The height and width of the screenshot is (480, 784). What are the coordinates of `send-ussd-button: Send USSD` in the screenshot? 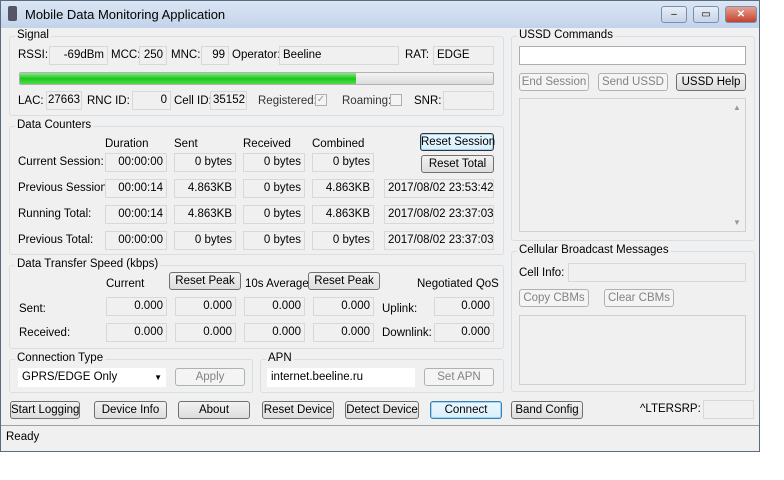 It's located at (633, 82).